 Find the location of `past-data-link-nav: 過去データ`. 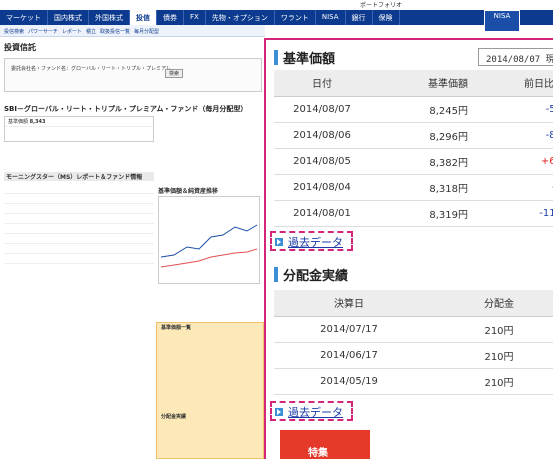

past-data-link-nav: 過去データ is located at coordinates (311, 241).